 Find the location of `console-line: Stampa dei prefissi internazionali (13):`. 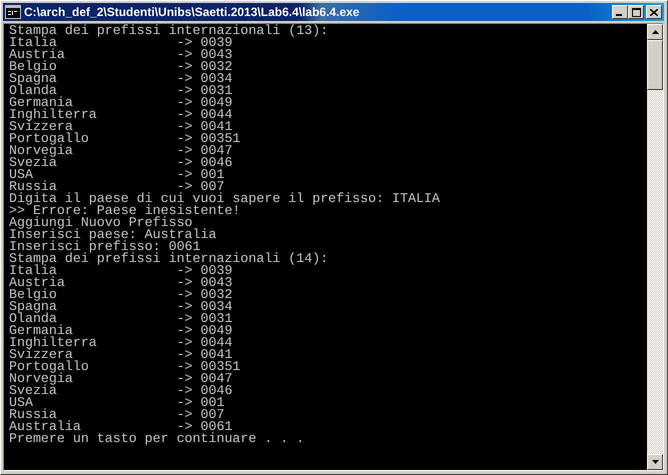

console-line: Stampa dei prefissi internazionali (13): is located at coordinates (169, 31).